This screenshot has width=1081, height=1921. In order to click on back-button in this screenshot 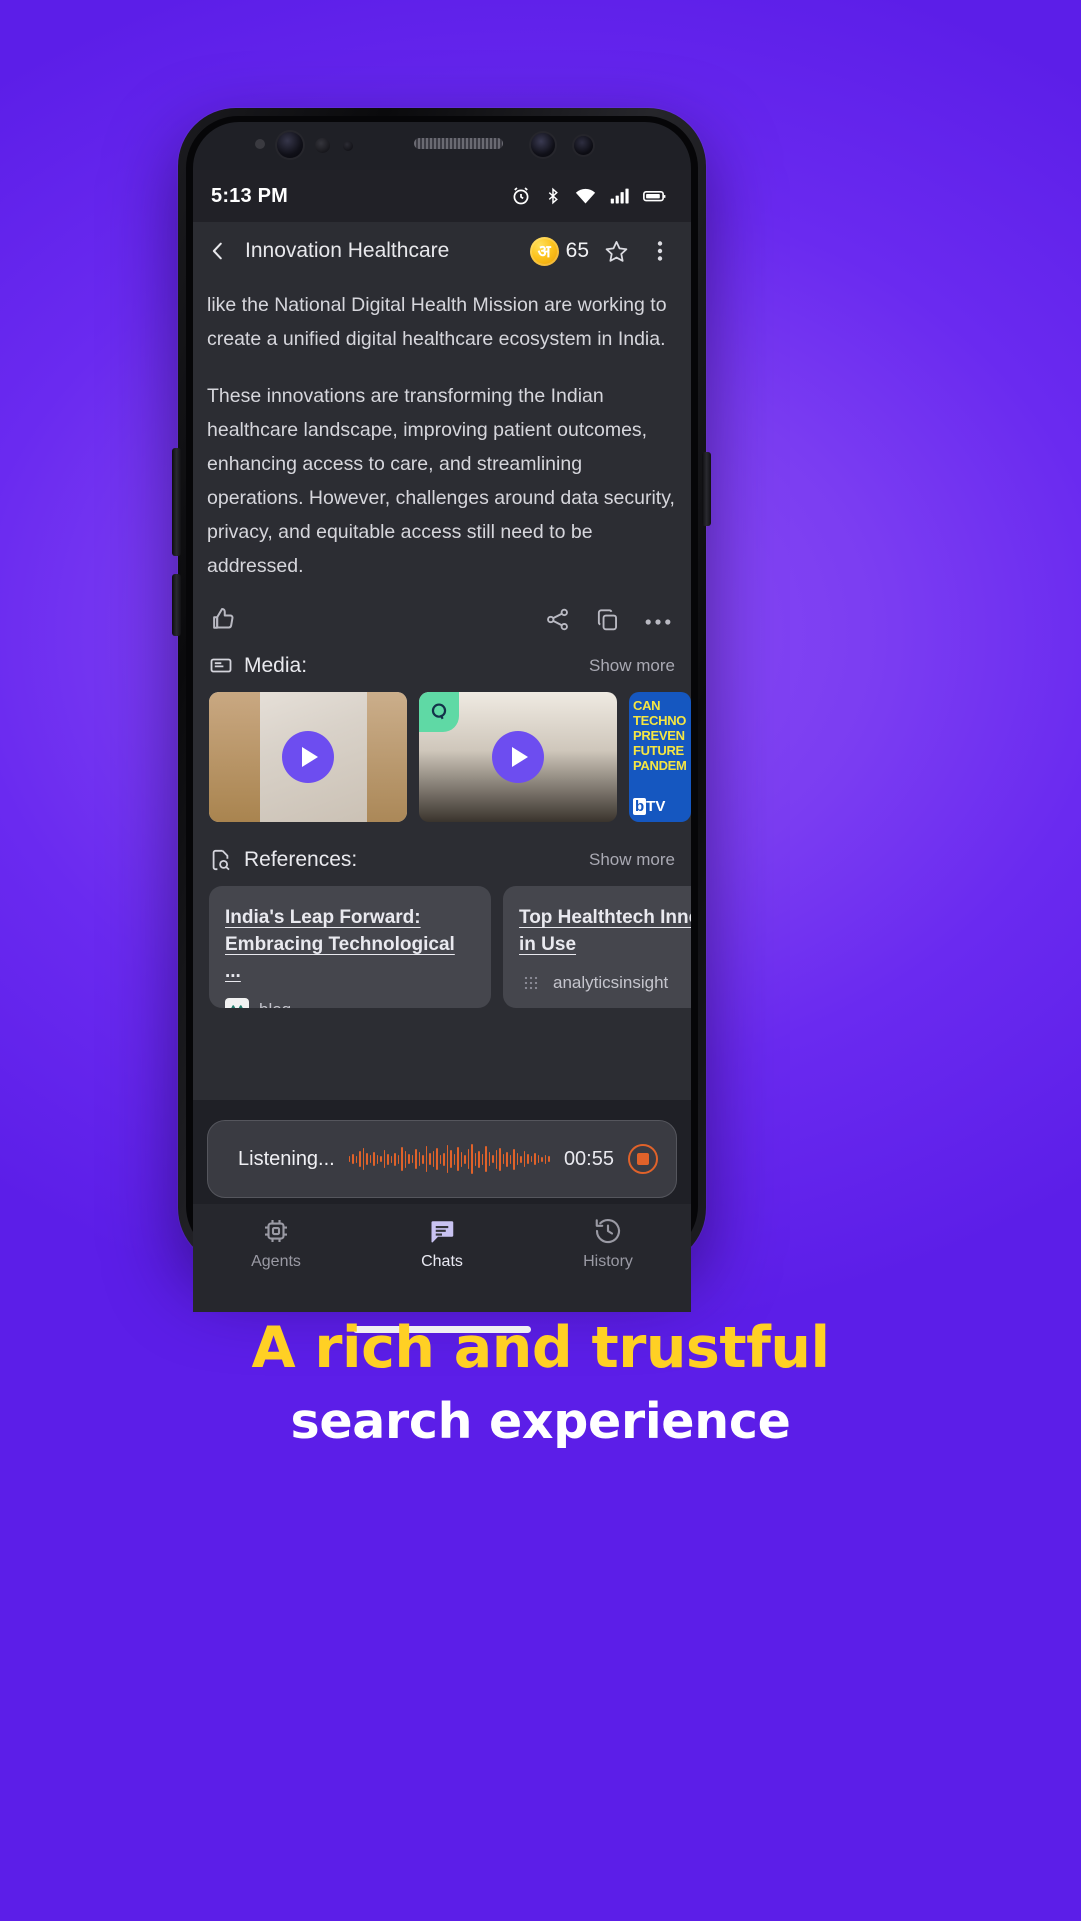, I will do `click(218, 251)`.